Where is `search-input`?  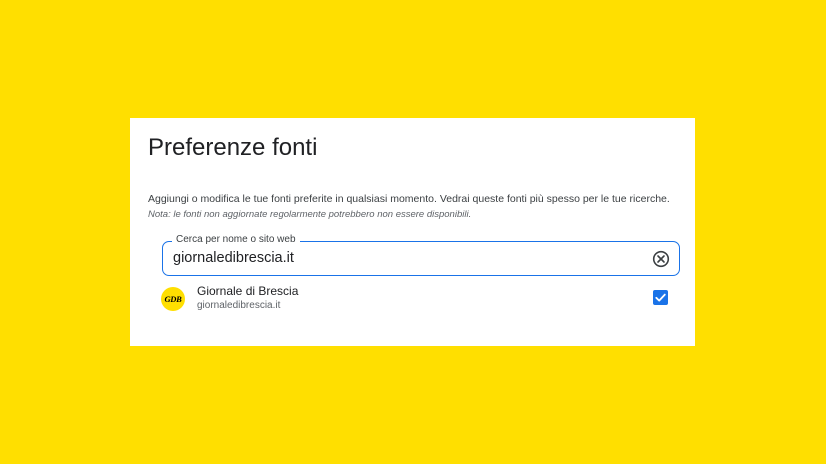 search-input is located at coordinates (403, 258).